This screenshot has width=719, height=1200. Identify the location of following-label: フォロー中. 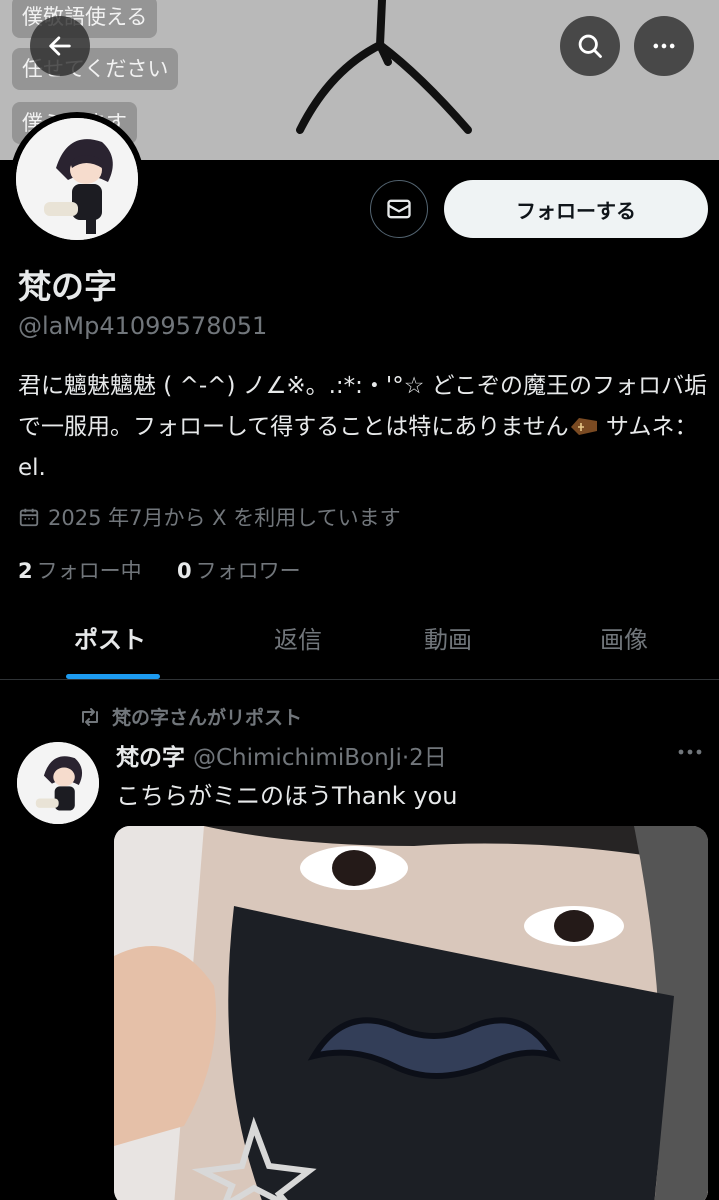
(89, 571).